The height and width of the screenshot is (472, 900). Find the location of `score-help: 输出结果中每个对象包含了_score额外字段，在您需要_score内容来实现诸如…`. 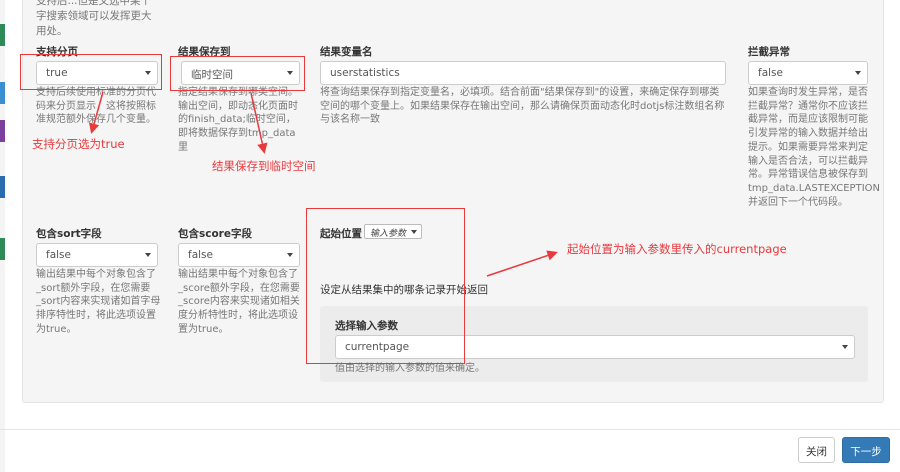

score-help: 输出结果中每个对象包含了_score额外字段，在您需要_score内容来实现诸如… is located at coordinates (239, 302).